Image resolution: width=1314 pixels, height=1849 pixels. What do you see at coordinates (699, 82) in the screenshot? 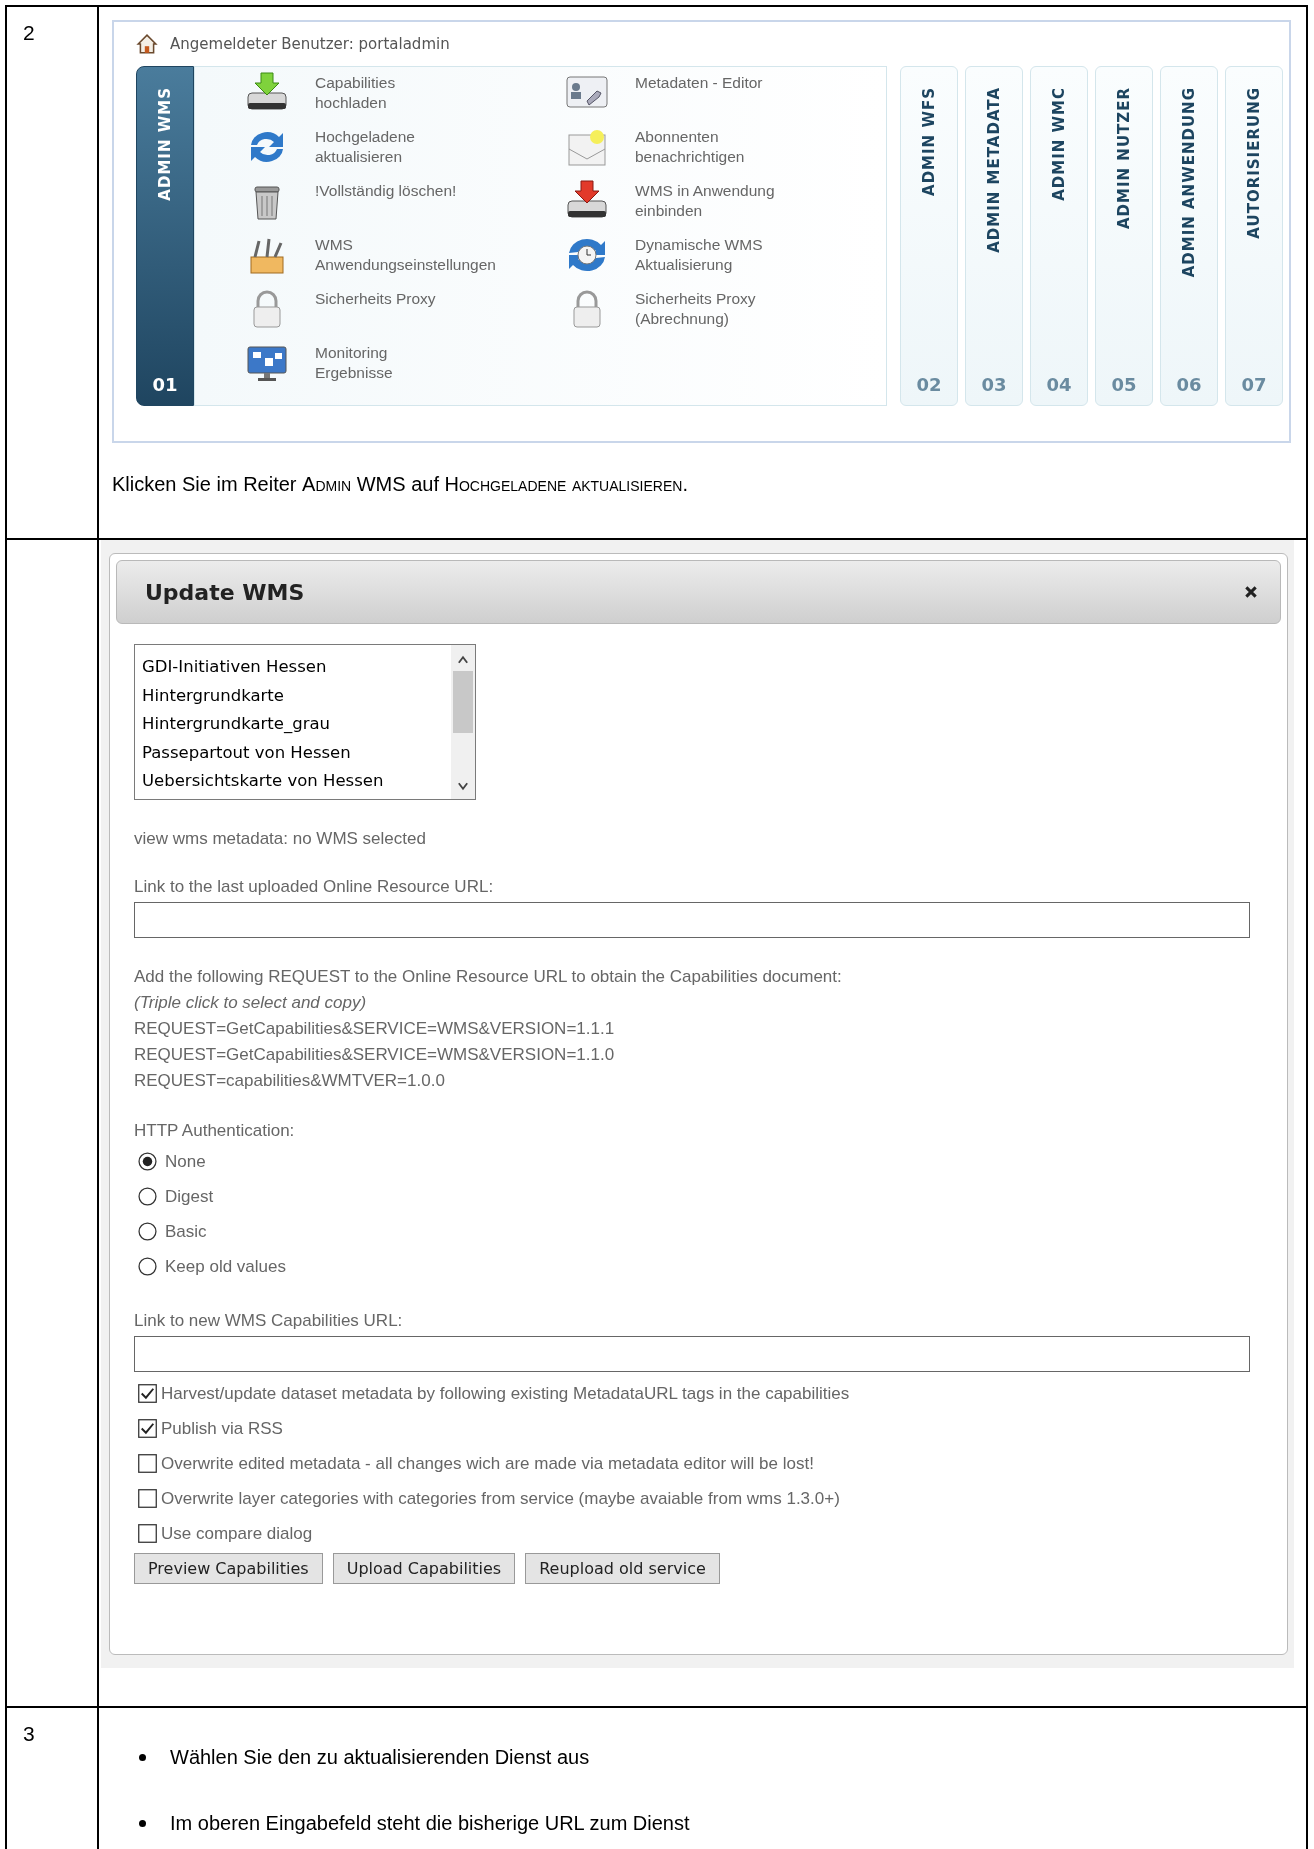
I see `menu-item: Metadaten - Editor` at bounding box center [699, 82].